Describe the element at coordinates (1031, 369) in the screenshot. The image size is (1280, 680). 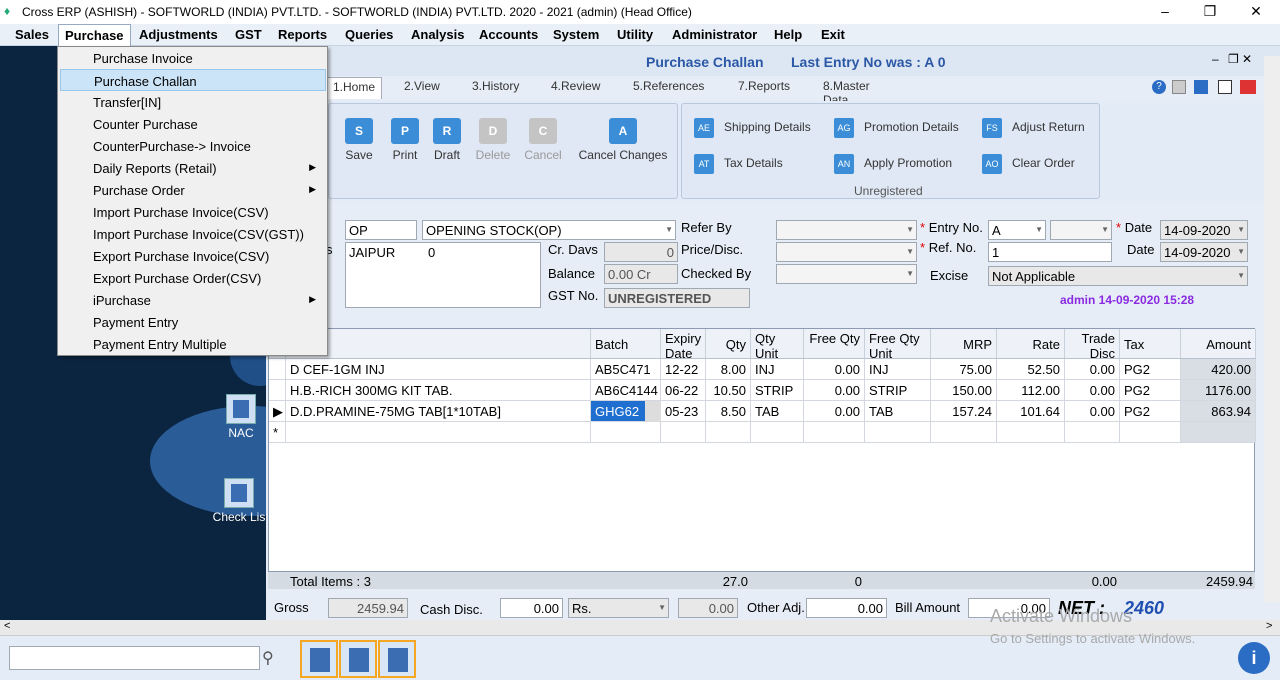
I see `cell-rate: 52.50` at that location.